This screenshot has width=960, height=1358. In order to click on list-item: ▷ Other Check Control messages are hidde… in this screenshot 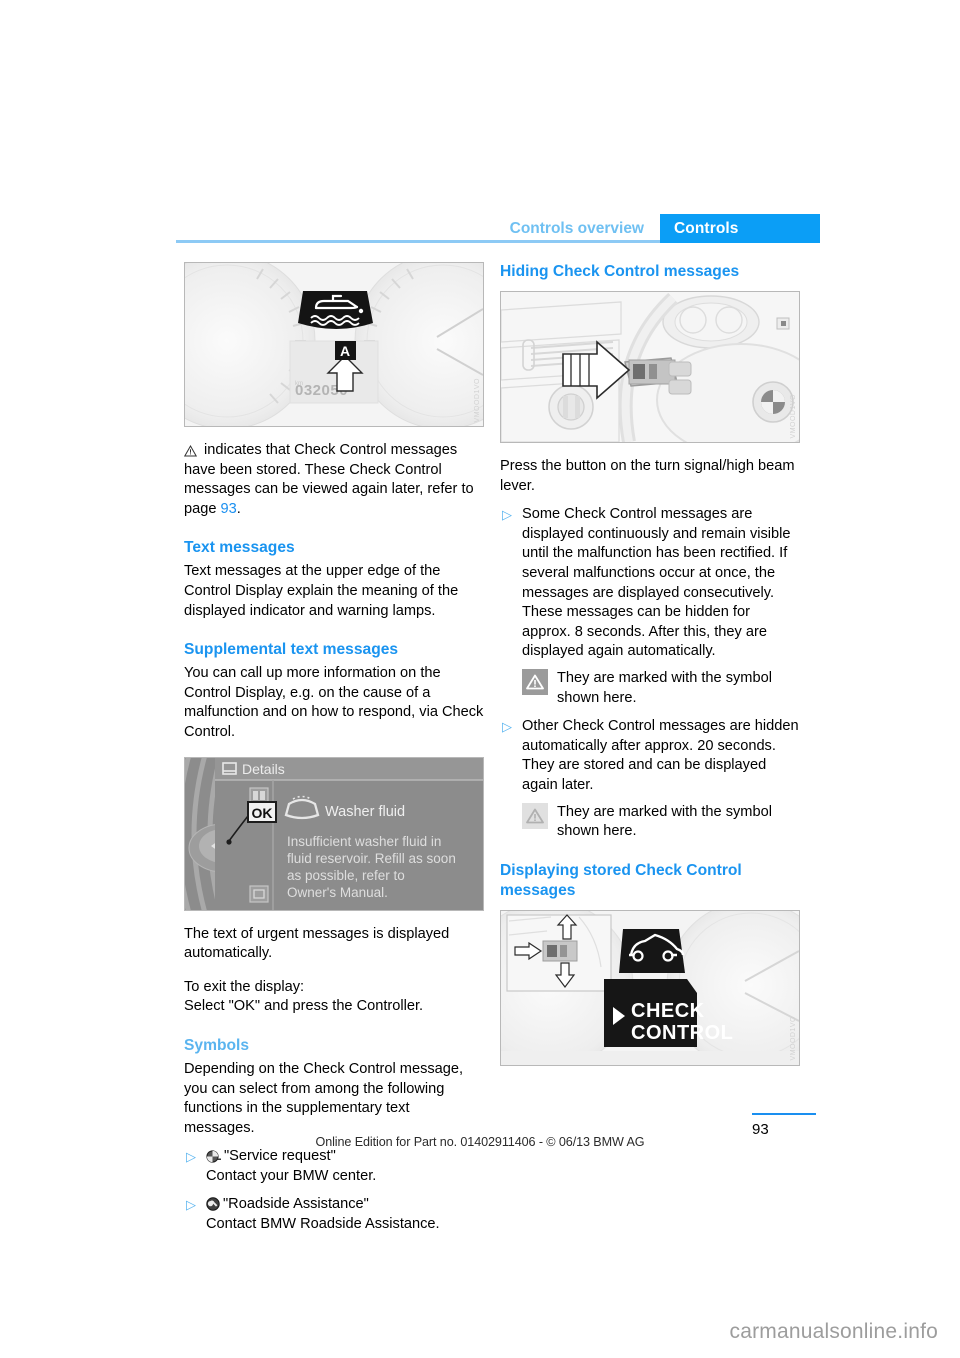, I will do `click(650, 756)`.